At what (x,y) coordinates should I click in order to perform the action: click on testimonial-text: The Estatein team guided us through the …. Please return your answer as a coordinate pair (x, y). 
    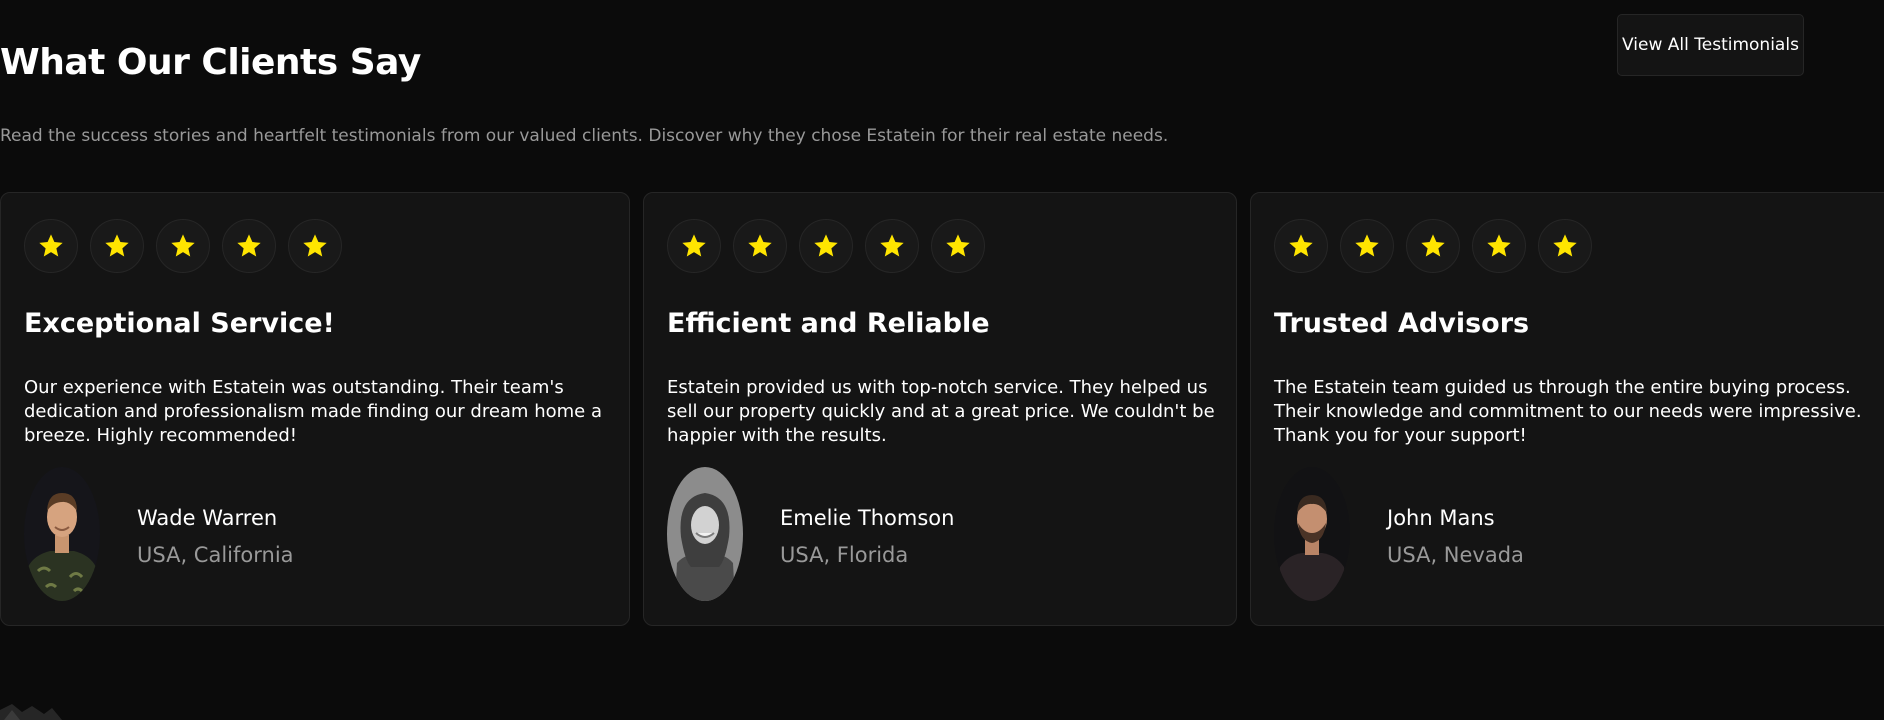
    Looking at the image, I should click on (1568, 411).